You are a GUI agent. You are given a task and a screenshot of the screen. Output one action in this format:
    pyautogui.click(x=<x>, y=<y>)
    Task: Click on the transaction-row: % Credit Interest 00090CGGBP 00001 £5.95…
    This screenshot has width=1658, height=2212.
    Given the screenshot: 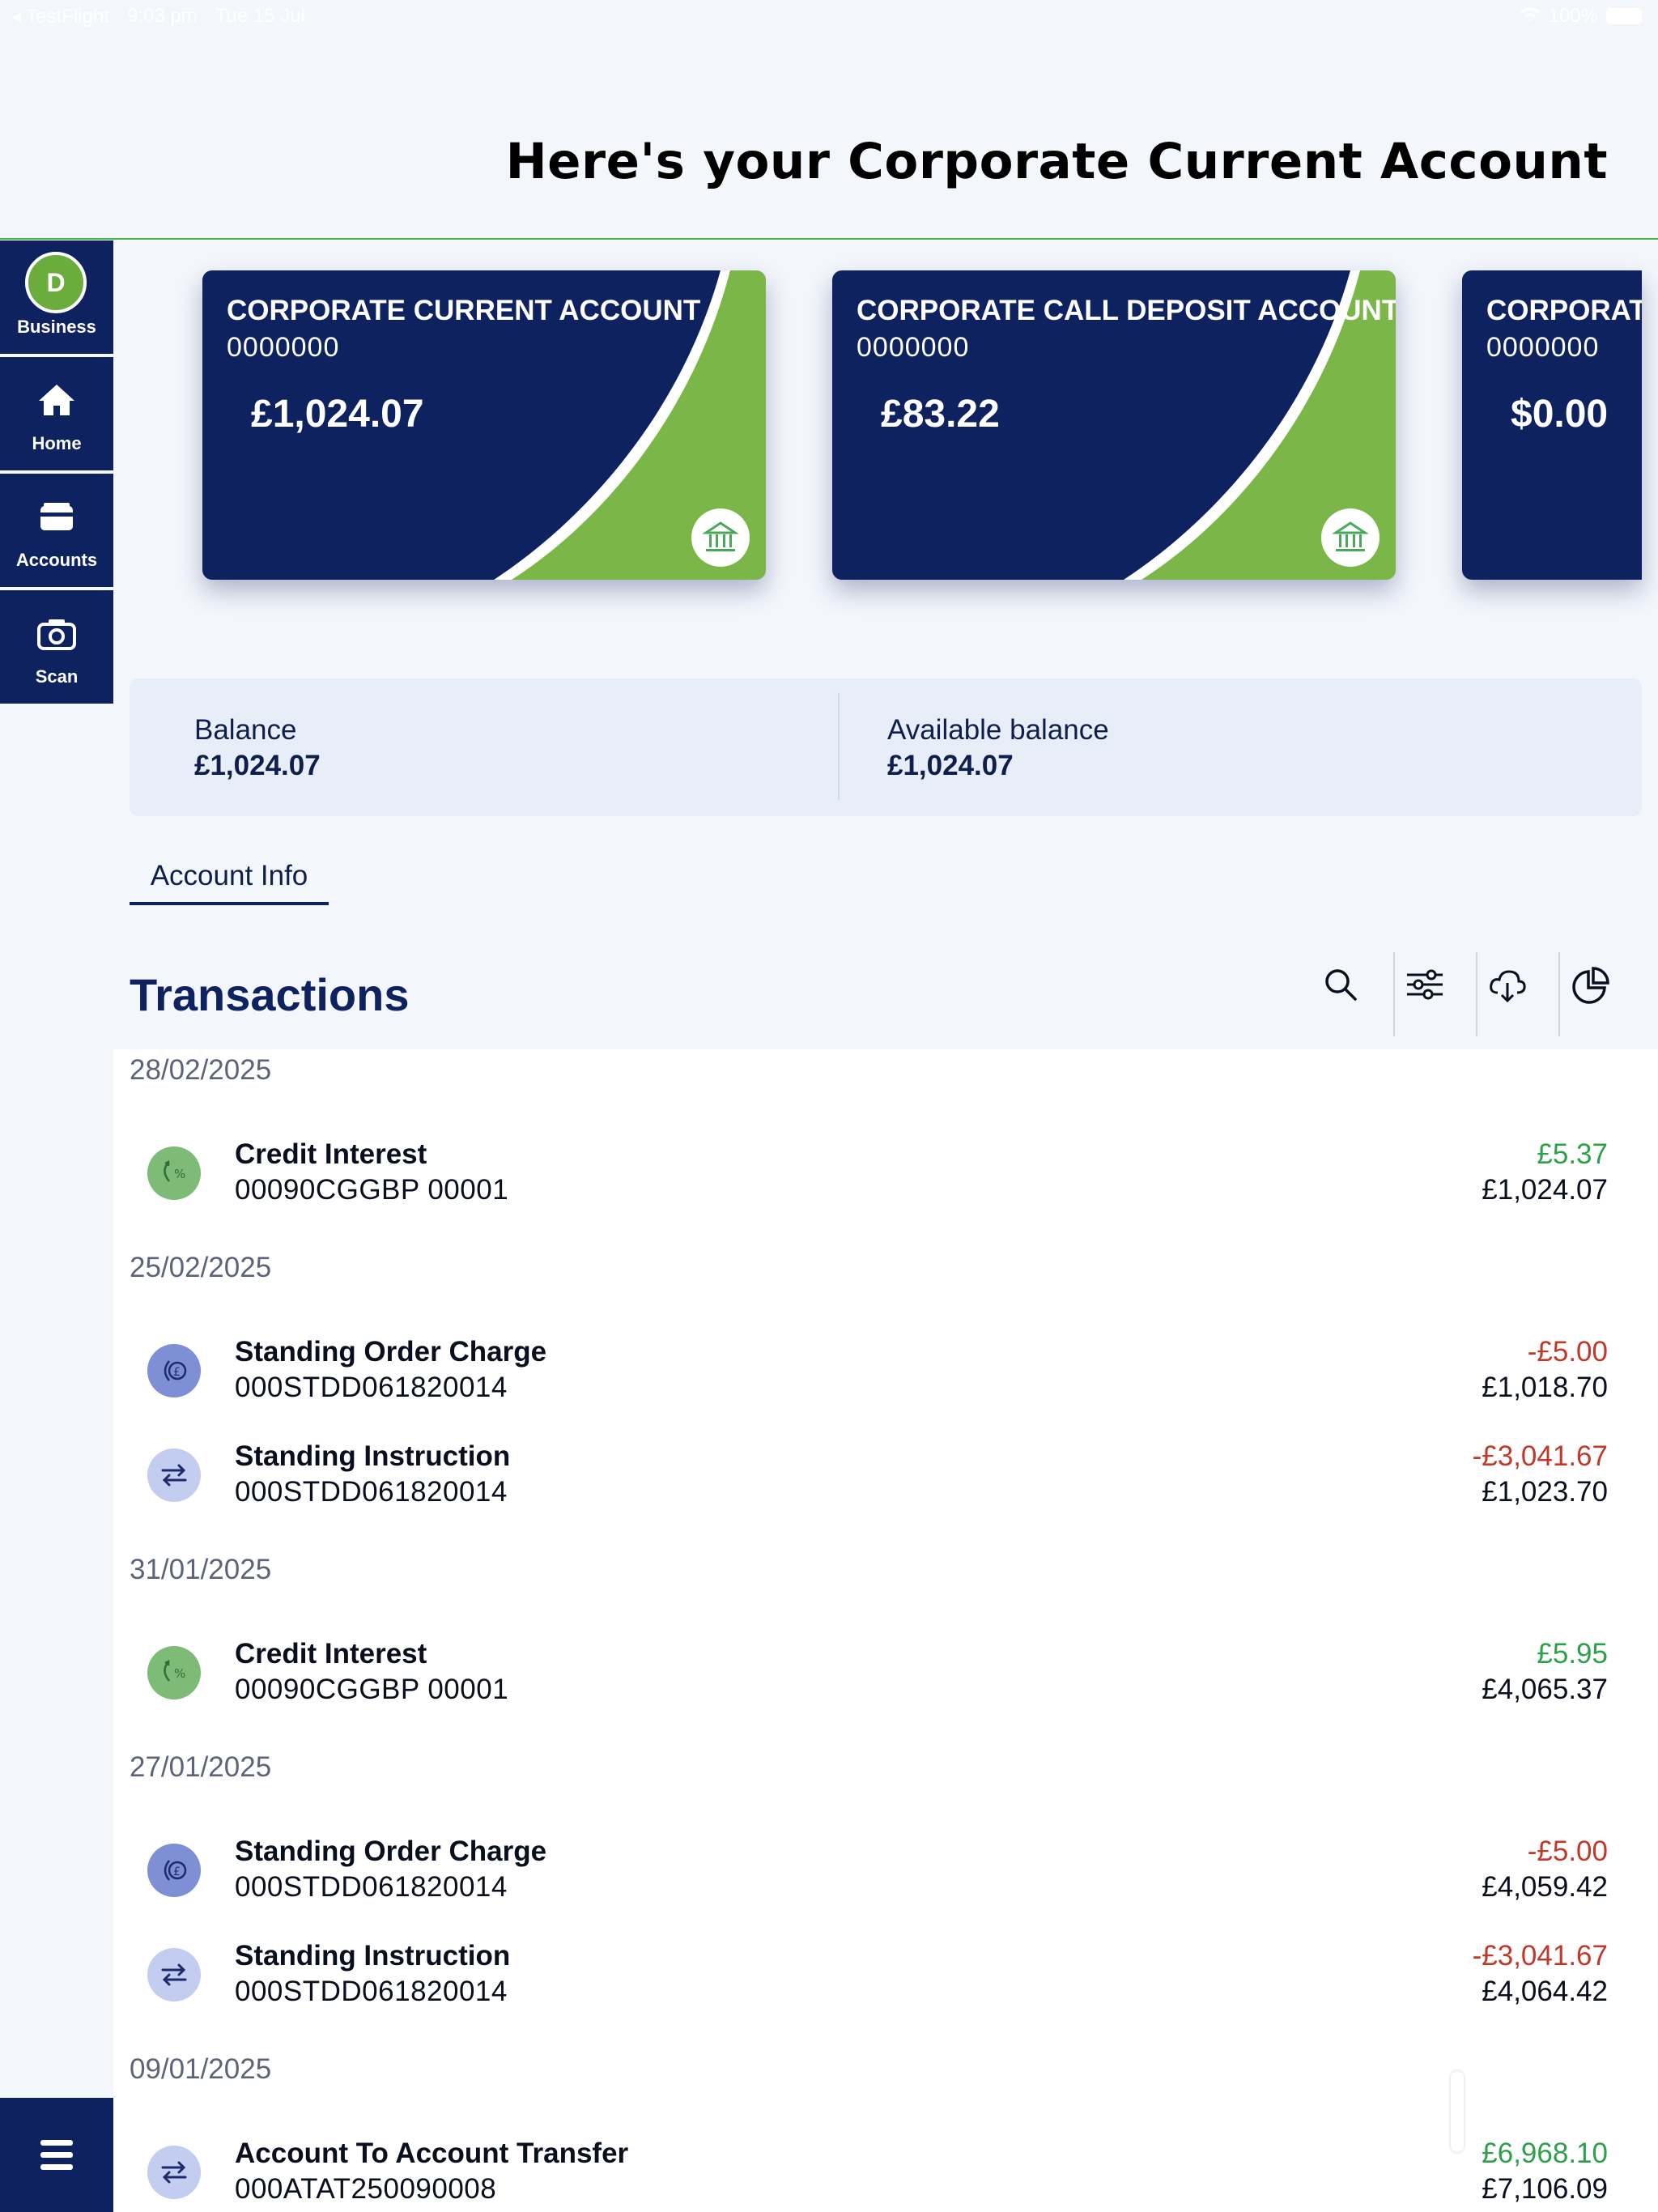 What is the action you would take?
    pyautogui.click(x=885, y=1675)
    